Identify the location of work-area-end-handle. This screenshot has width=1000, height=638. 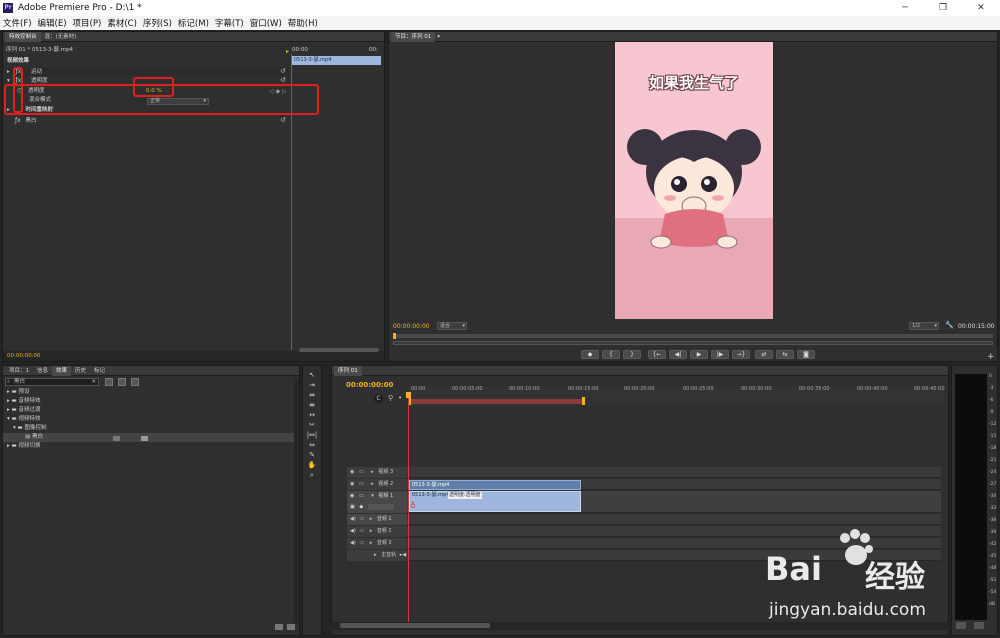
(583, 401).